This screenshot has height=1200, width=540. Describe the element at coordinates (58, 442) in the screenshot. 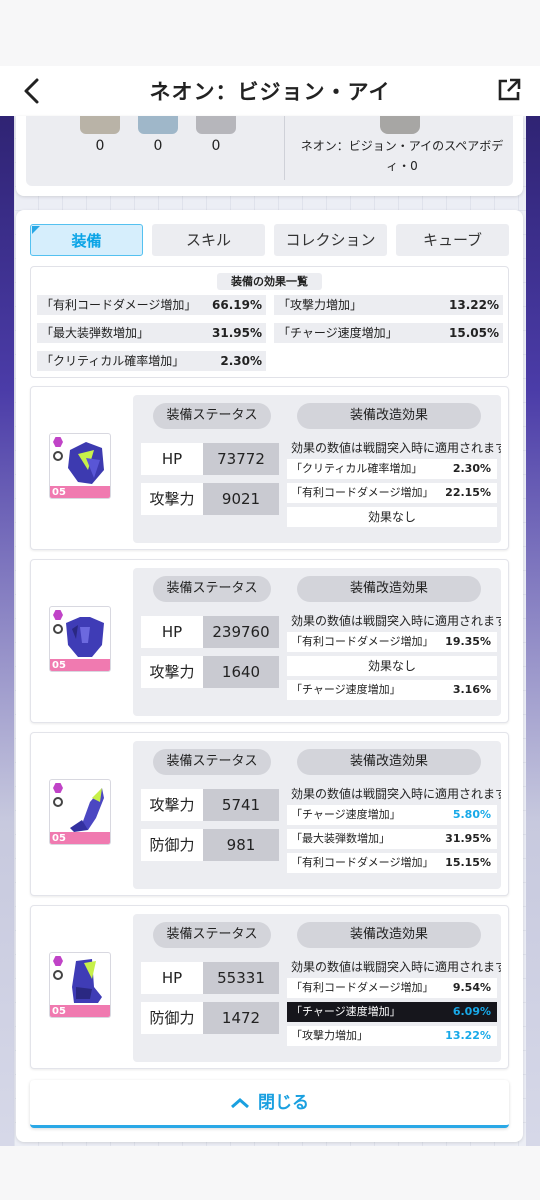

I see `rarity-hex-icon` at that location.